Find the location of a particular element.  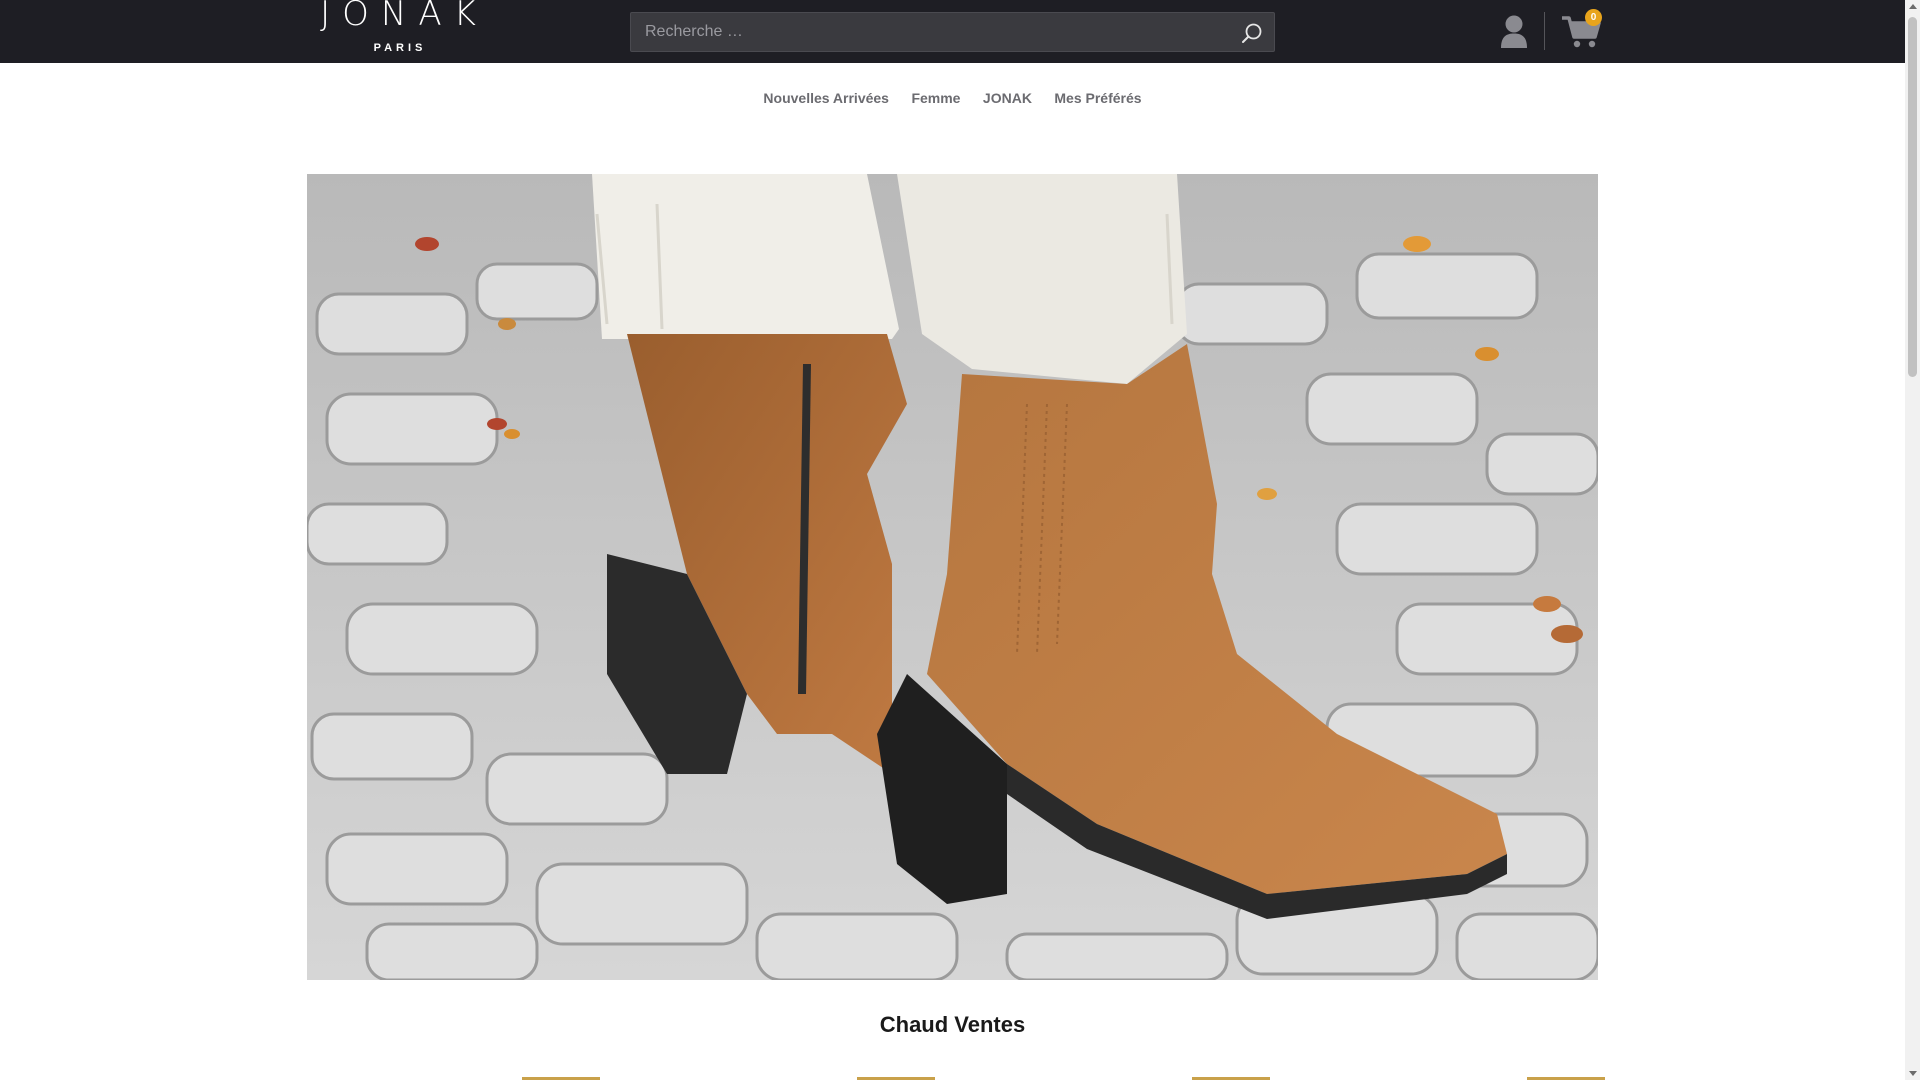

search-input is located at coordinates (926, 32).